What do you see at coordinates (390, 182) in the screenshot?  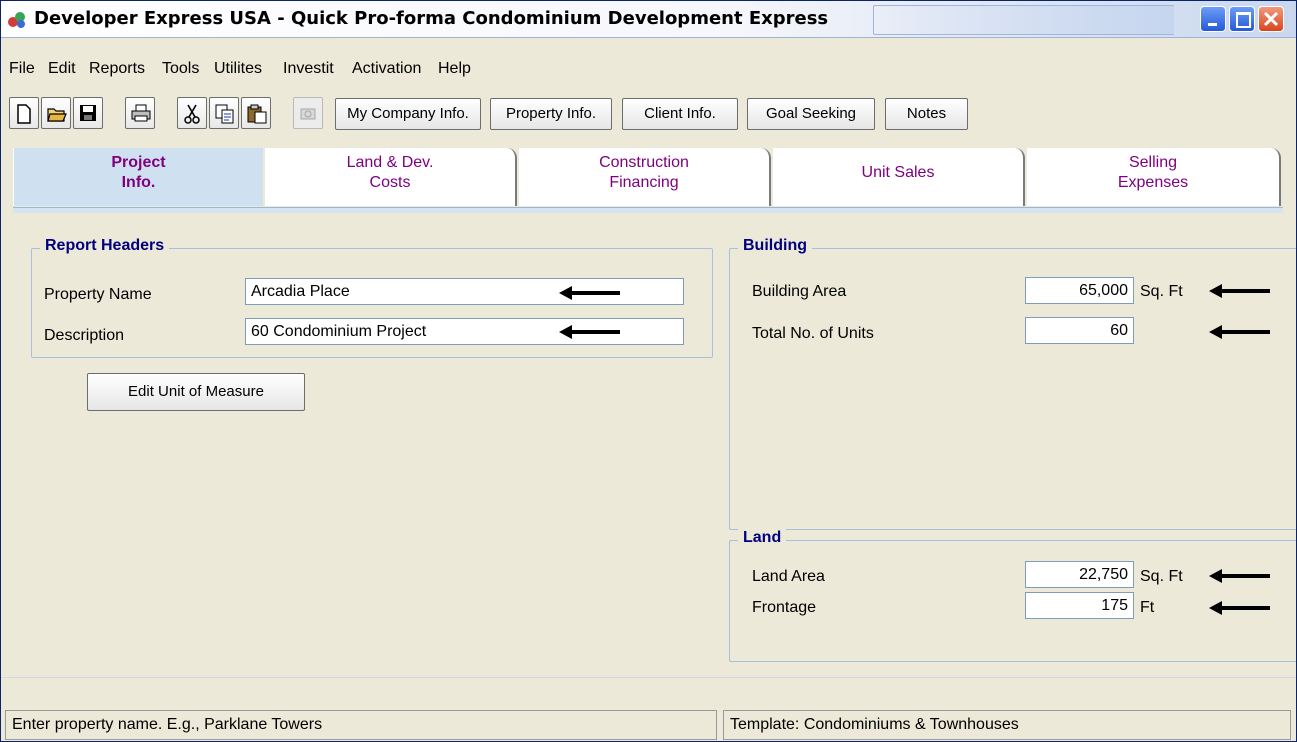 I see `tab-land-dev-costs-line2: Costs` at bounding box center [390, 182].